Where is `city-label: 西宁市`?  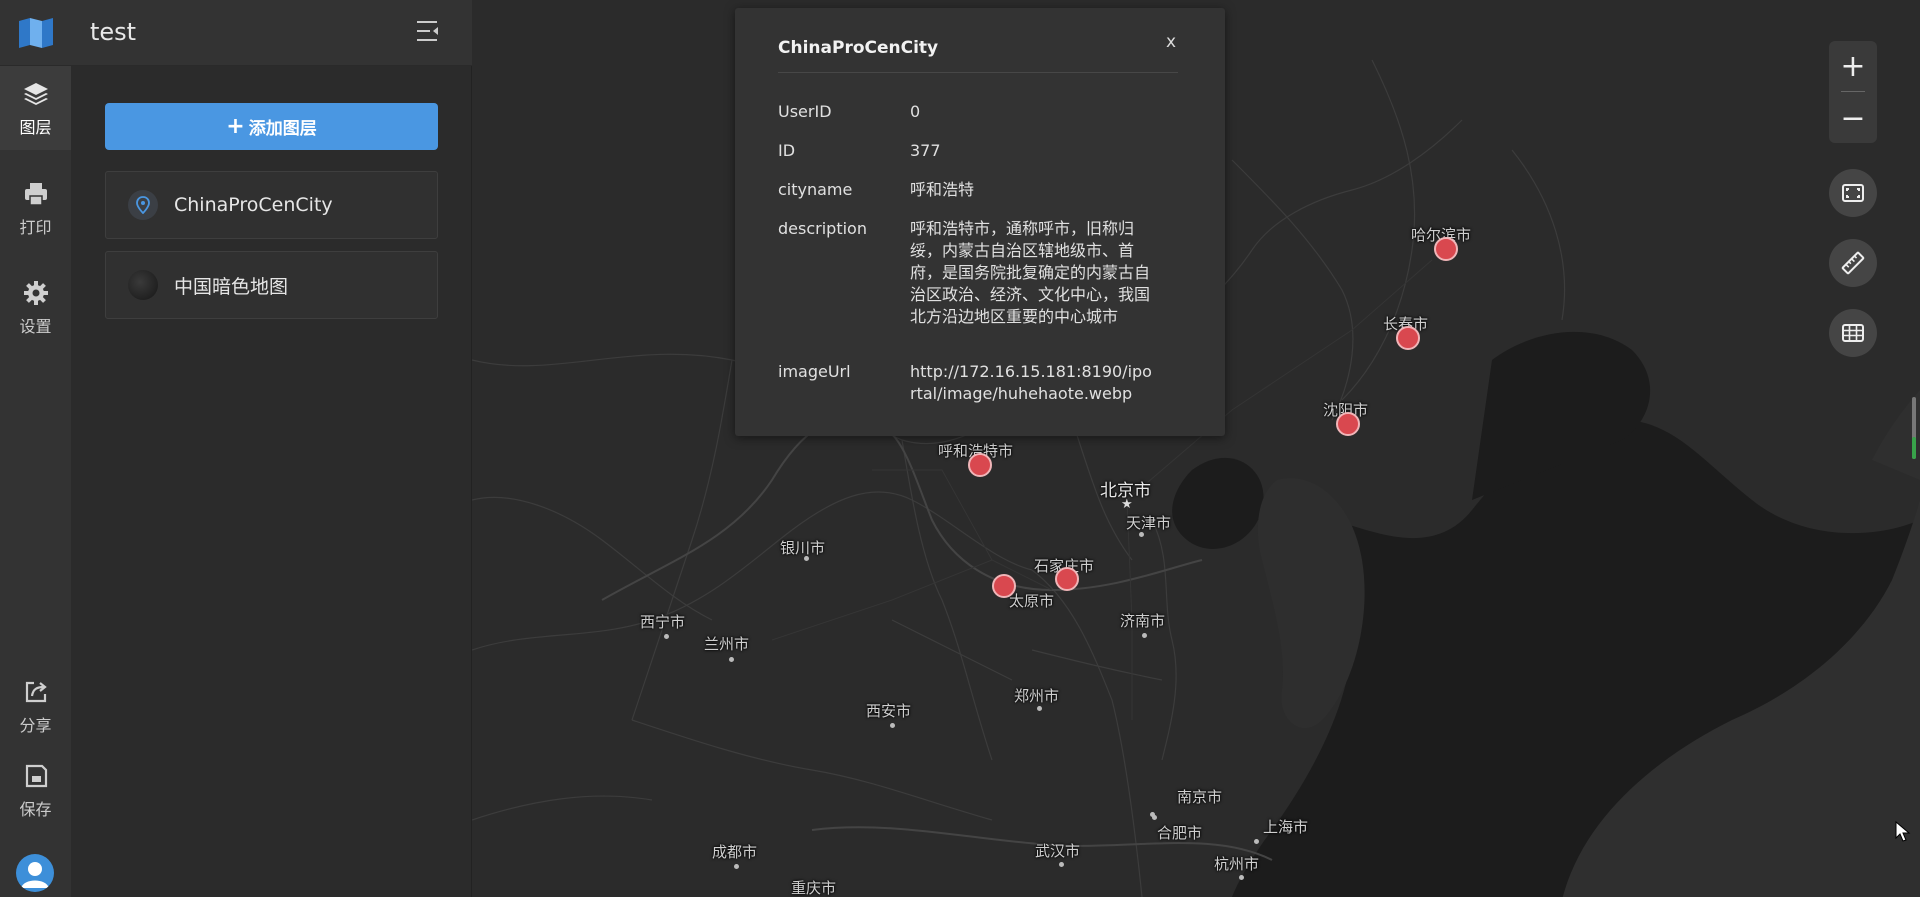 city-label: 西宁市 is located at coordinates (663, 622).